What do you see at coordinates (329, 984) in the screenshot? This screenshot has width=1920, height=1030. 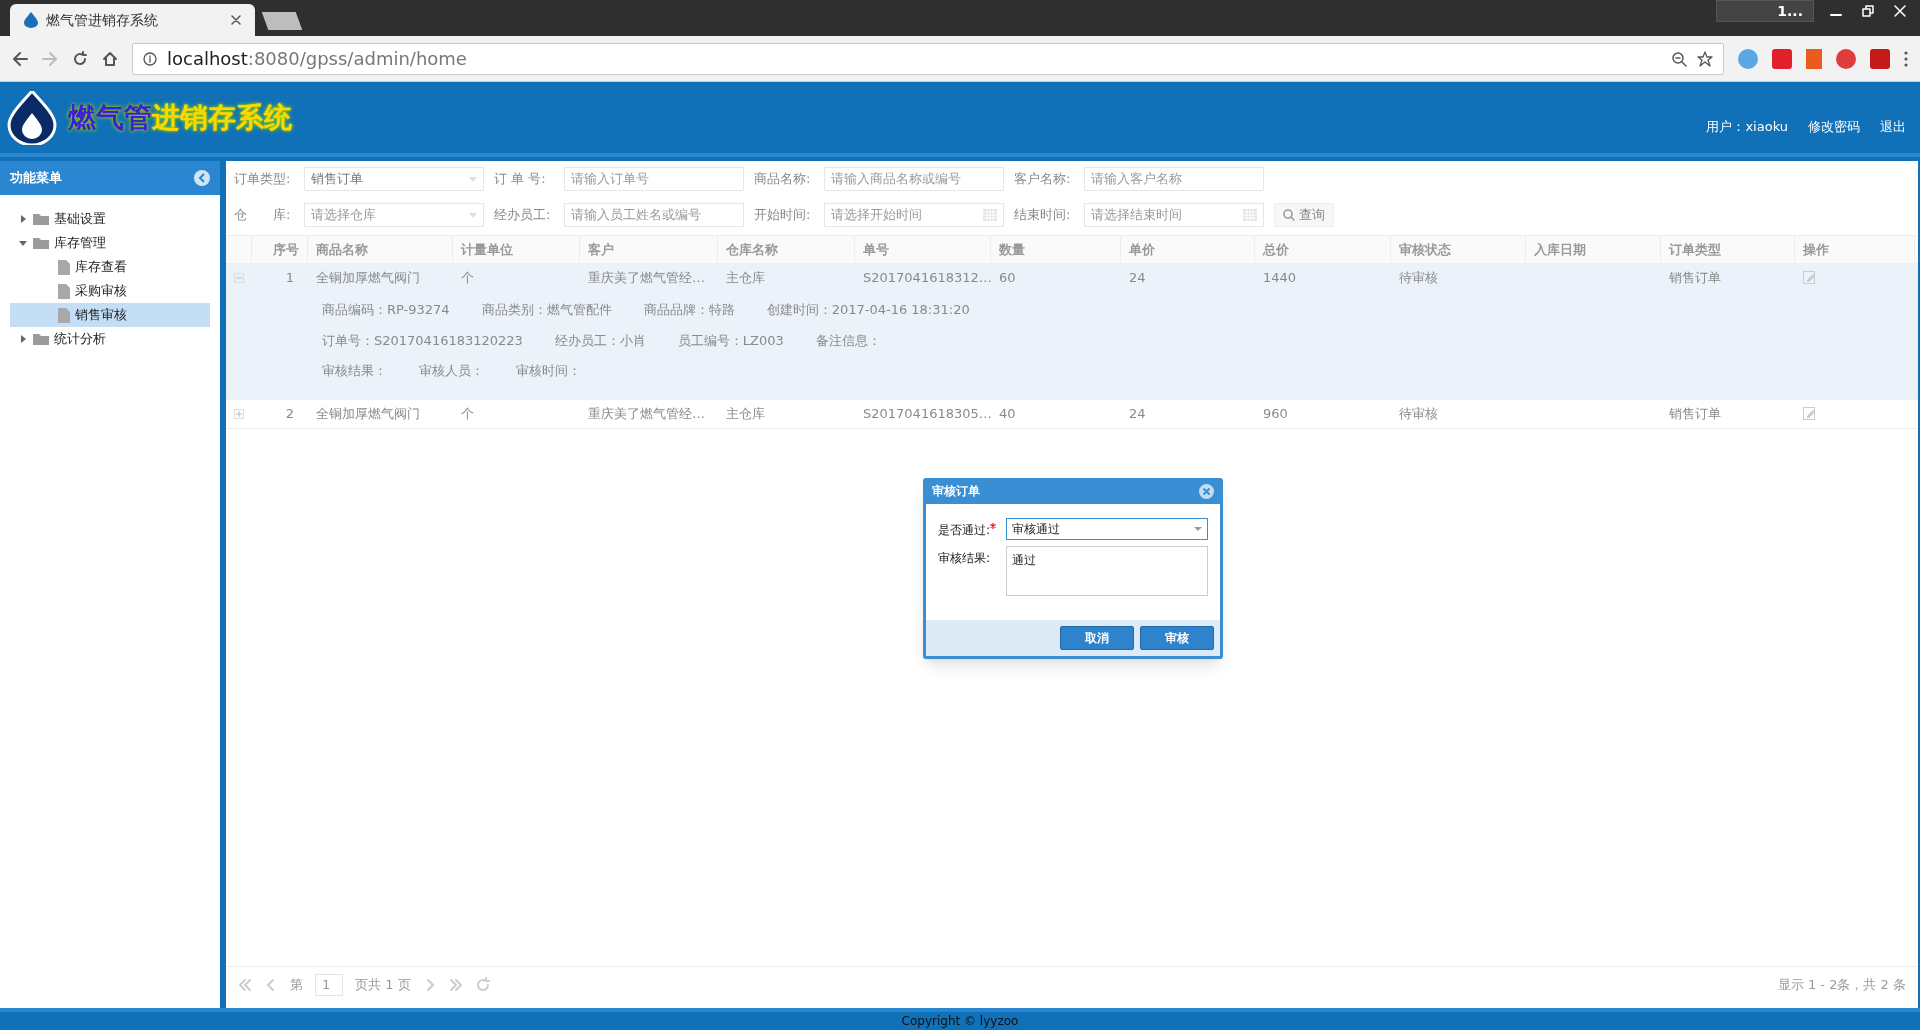 I see `page-field: 1` at bounding box center [329, 984].